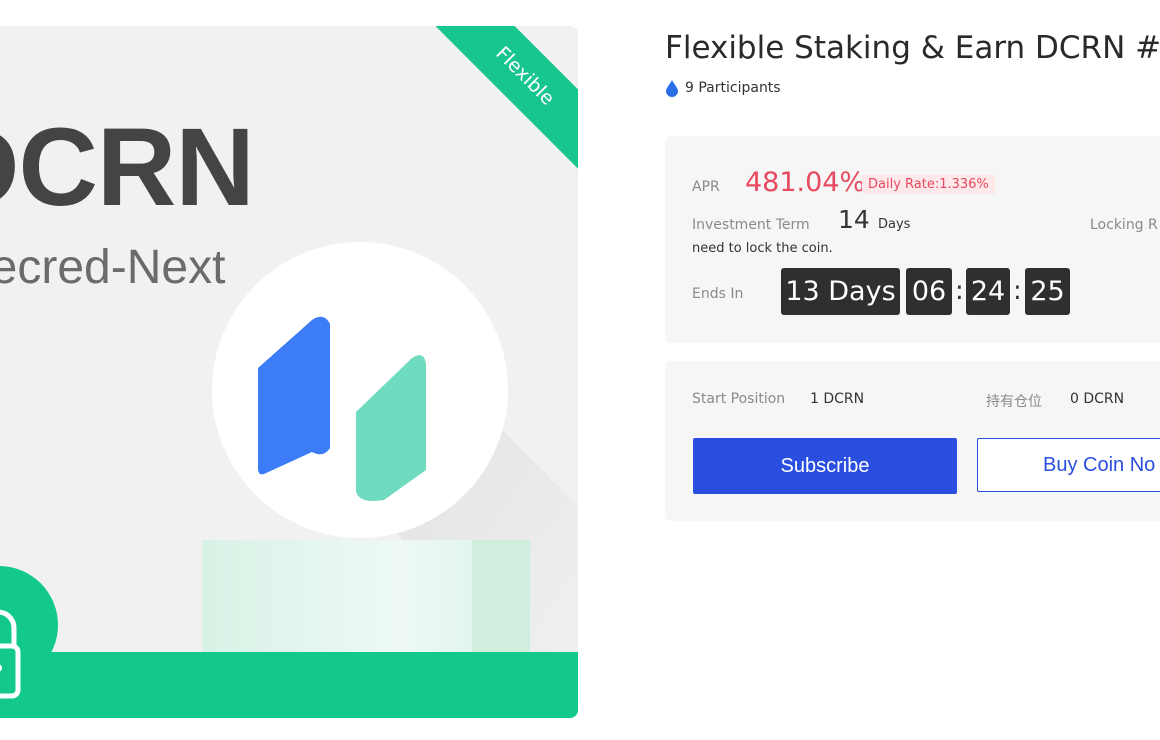 Image resolution: width=1160 pixels, height=740 pixels. Describe the element at coordinates (894, 224) in the screenshot. I see `term-unit: Days` at that location.